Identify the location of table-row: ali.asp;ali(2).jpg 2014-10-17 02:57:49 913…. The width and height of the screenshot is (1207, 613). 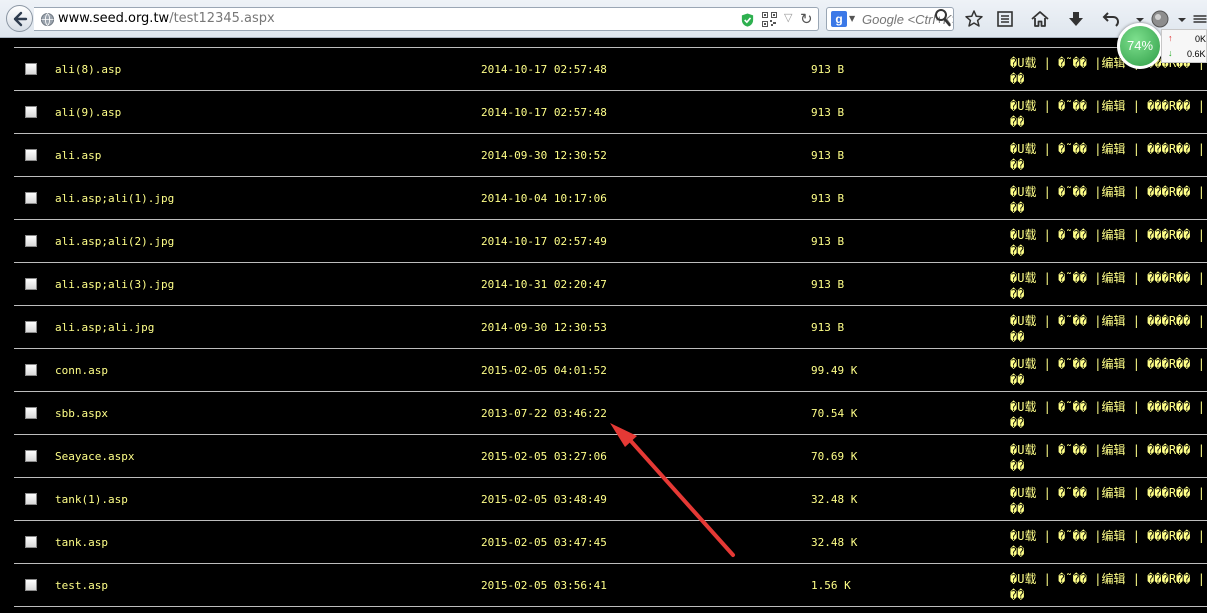
(610, 241).